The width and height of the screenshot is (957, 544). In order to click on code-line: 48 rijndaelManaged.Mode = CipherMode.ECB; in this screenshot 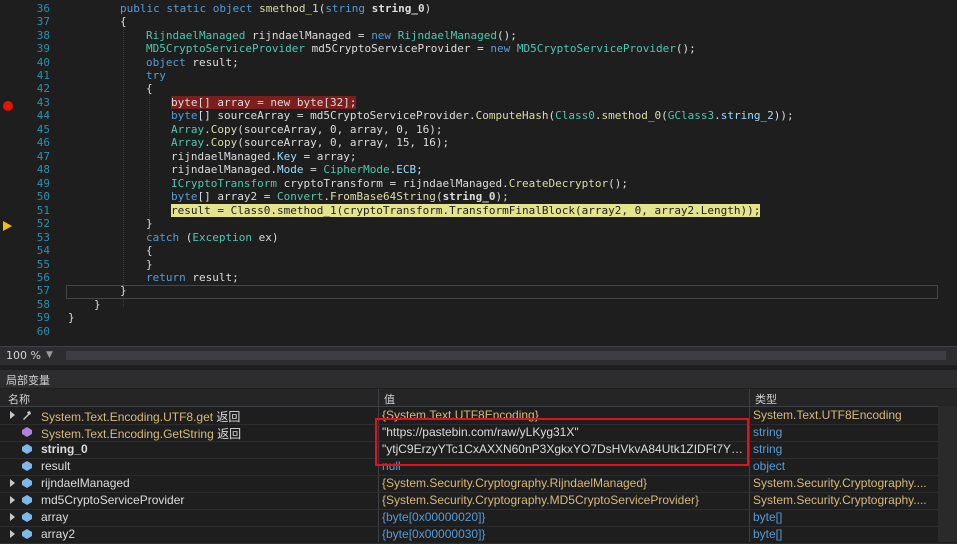, I will do `click(229, 169)`.